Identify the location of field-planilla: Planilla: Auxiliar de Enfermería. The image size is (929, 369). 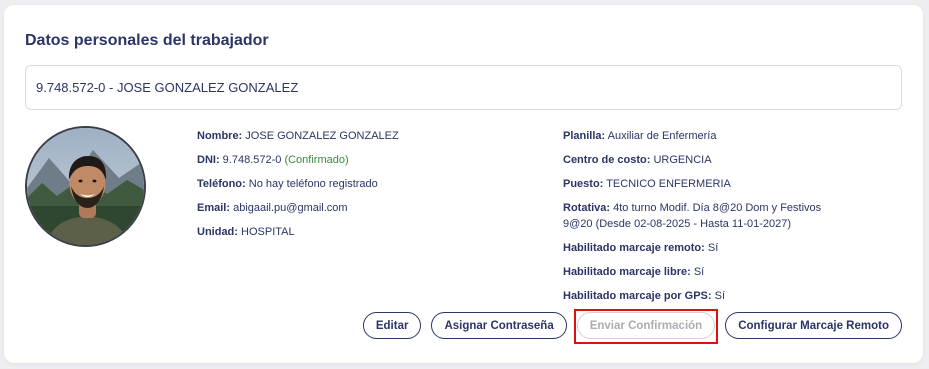
(703, 136).